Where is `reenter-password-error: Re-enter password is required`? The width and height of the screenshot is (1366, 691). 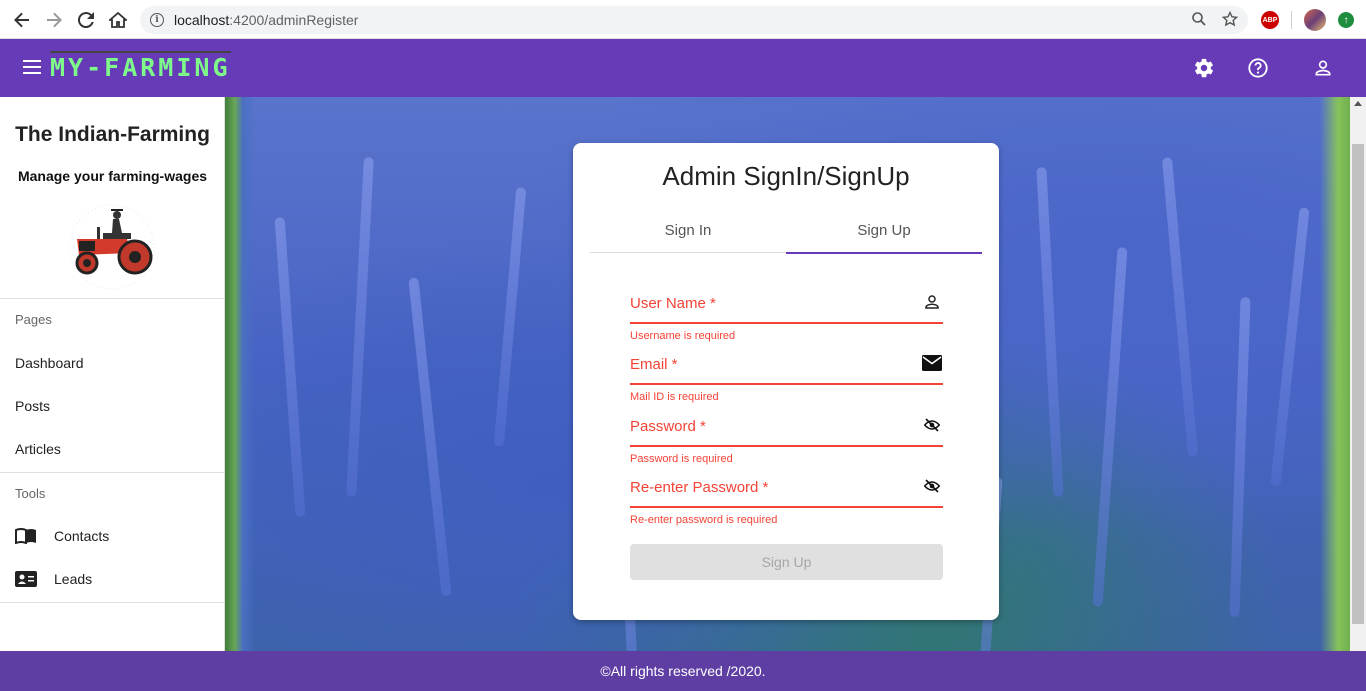 reenter-password-error: Re-enter password is required is located at coordinates (704, 520).